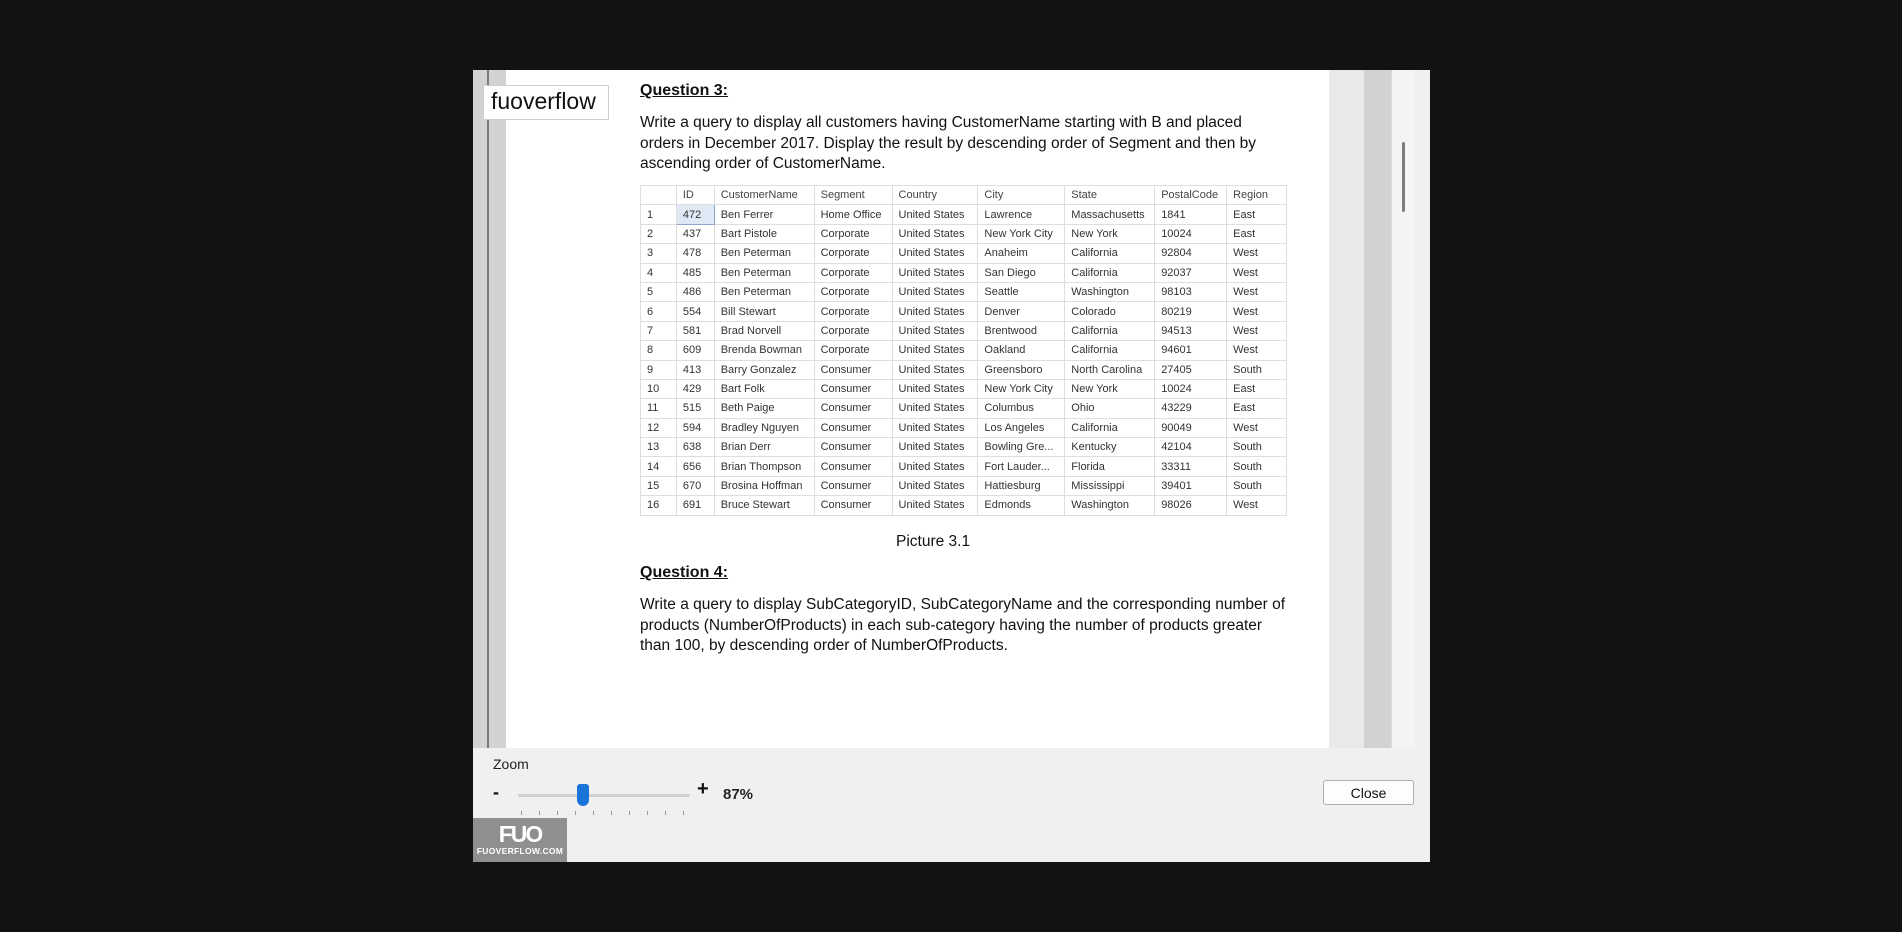 This screenshot has height=932, width=1902. What do you see at coordinates (1110, 389) in the screenshot?
I see `table-cell: New York` at bounding box center [1110, 389].